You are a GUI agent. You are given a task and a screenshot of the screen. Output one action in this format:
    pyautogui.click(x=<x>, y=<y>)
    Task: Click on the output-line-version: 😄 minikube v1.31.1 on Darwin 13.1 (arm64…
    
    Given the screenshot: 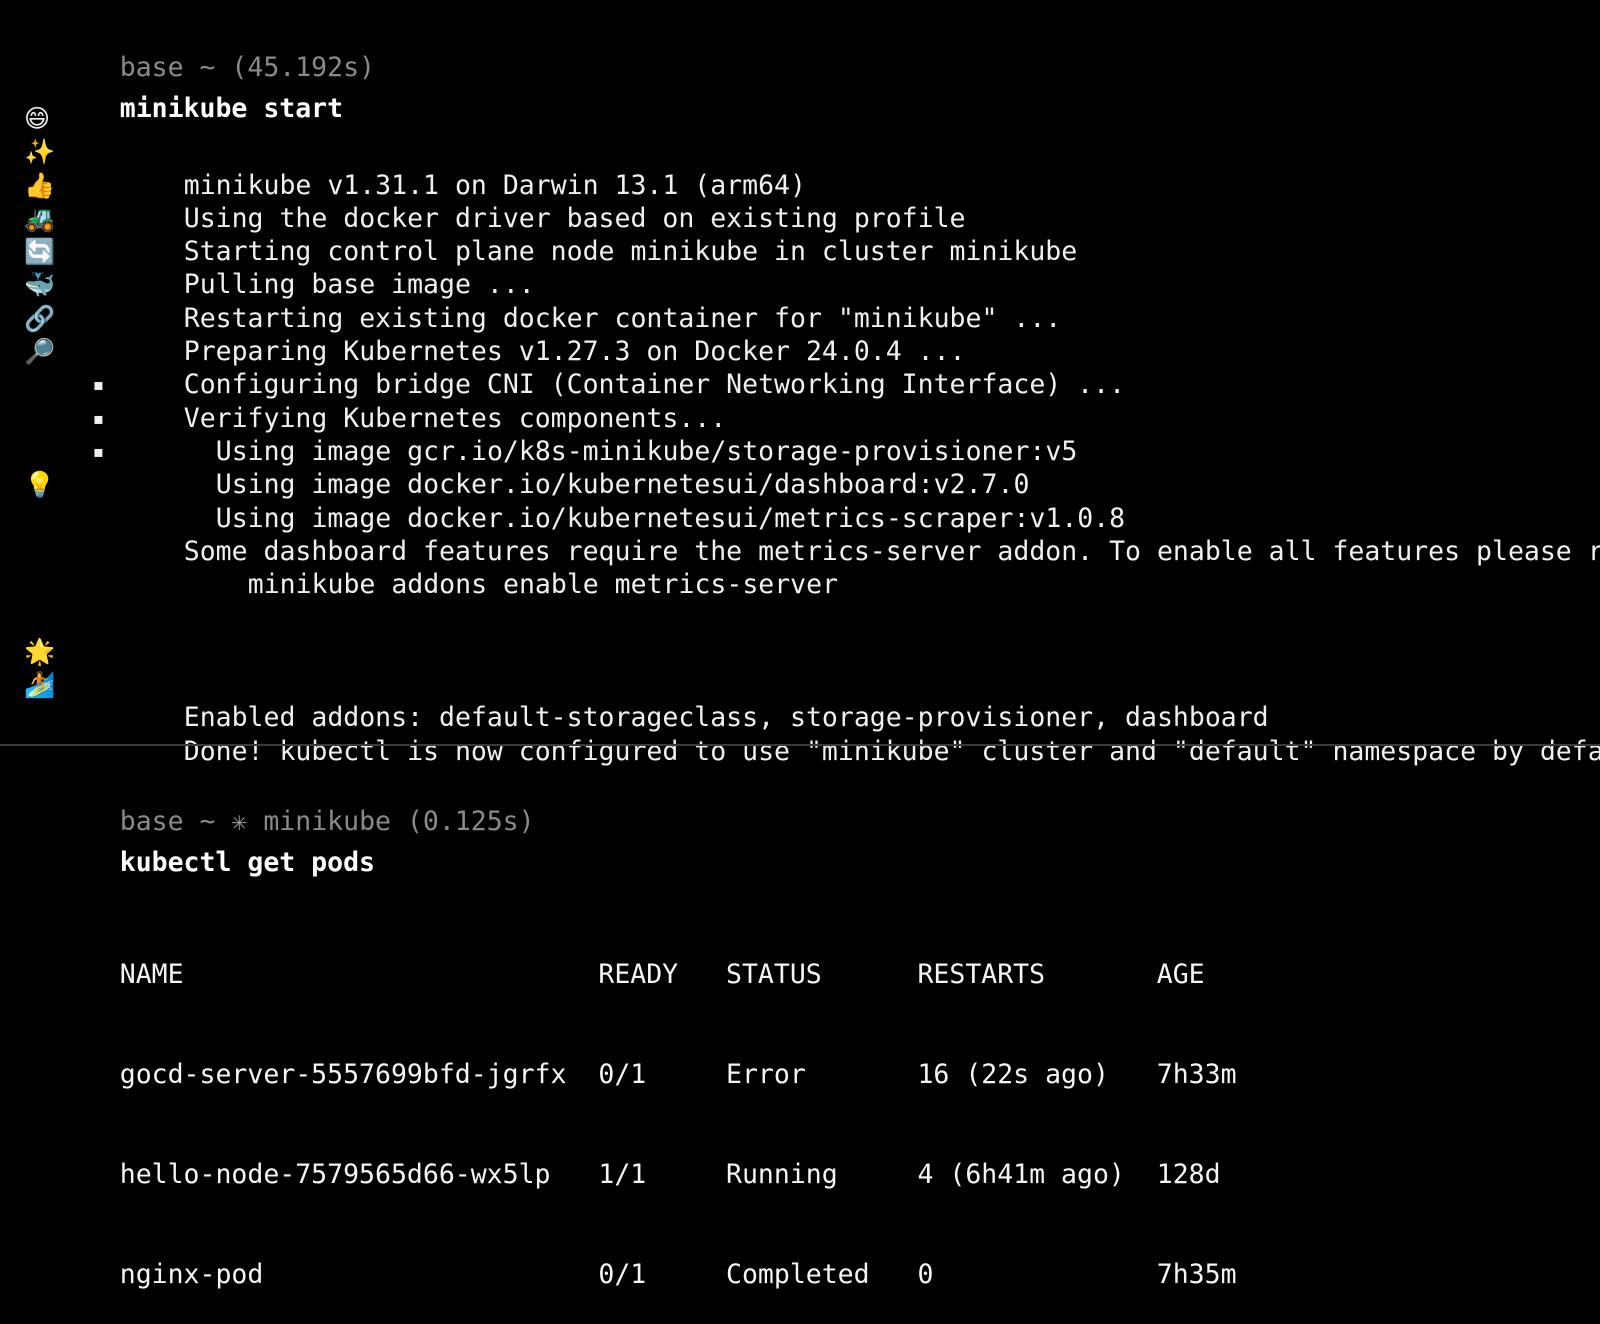 What is the action you would take?
    pyautogui.click(x=800, y=151)
    